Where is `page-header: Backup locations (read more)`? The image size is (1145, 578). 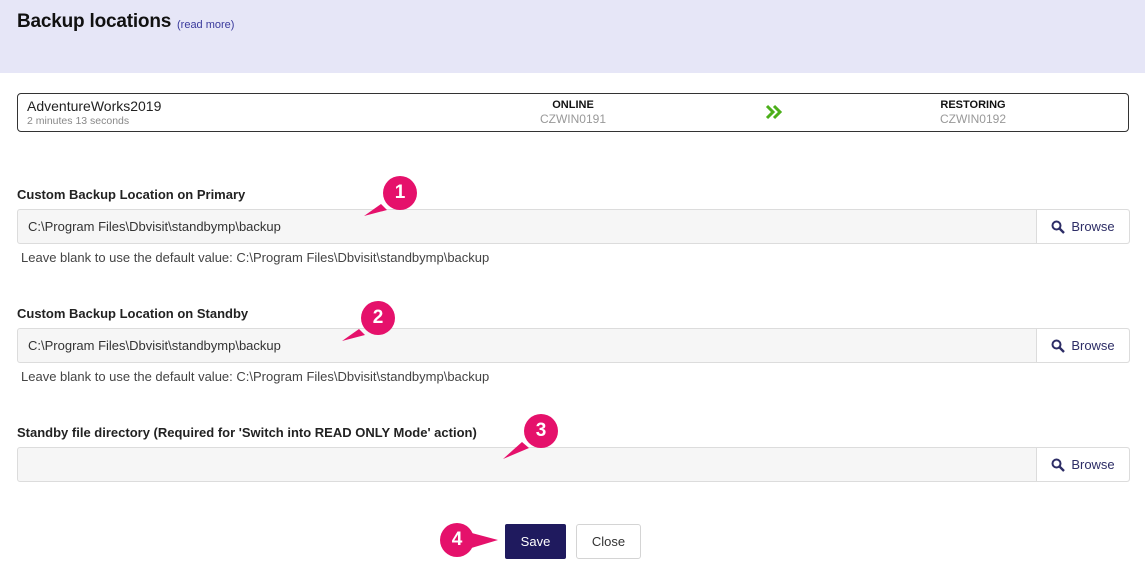
page-header: Backup locations (read more) is located at coordinates (572, 36).